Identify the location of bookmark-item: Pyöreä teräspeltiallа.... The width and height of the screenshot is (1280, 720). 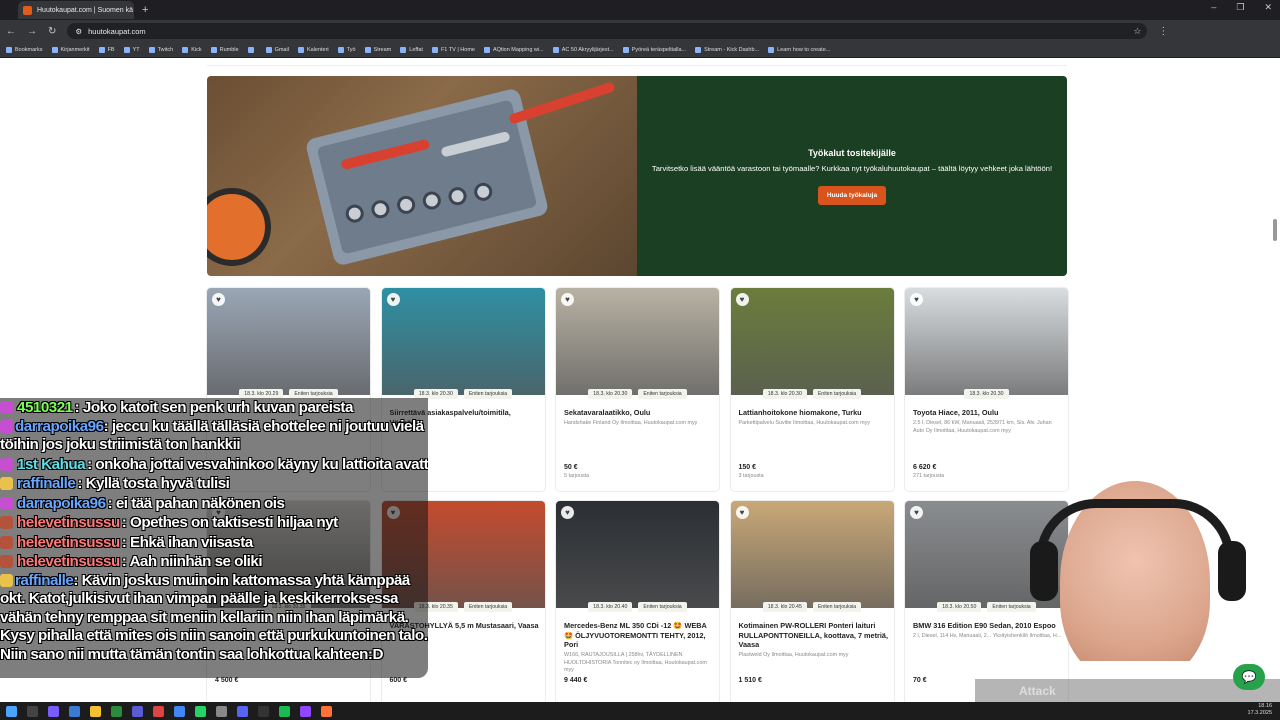
(654, 49).